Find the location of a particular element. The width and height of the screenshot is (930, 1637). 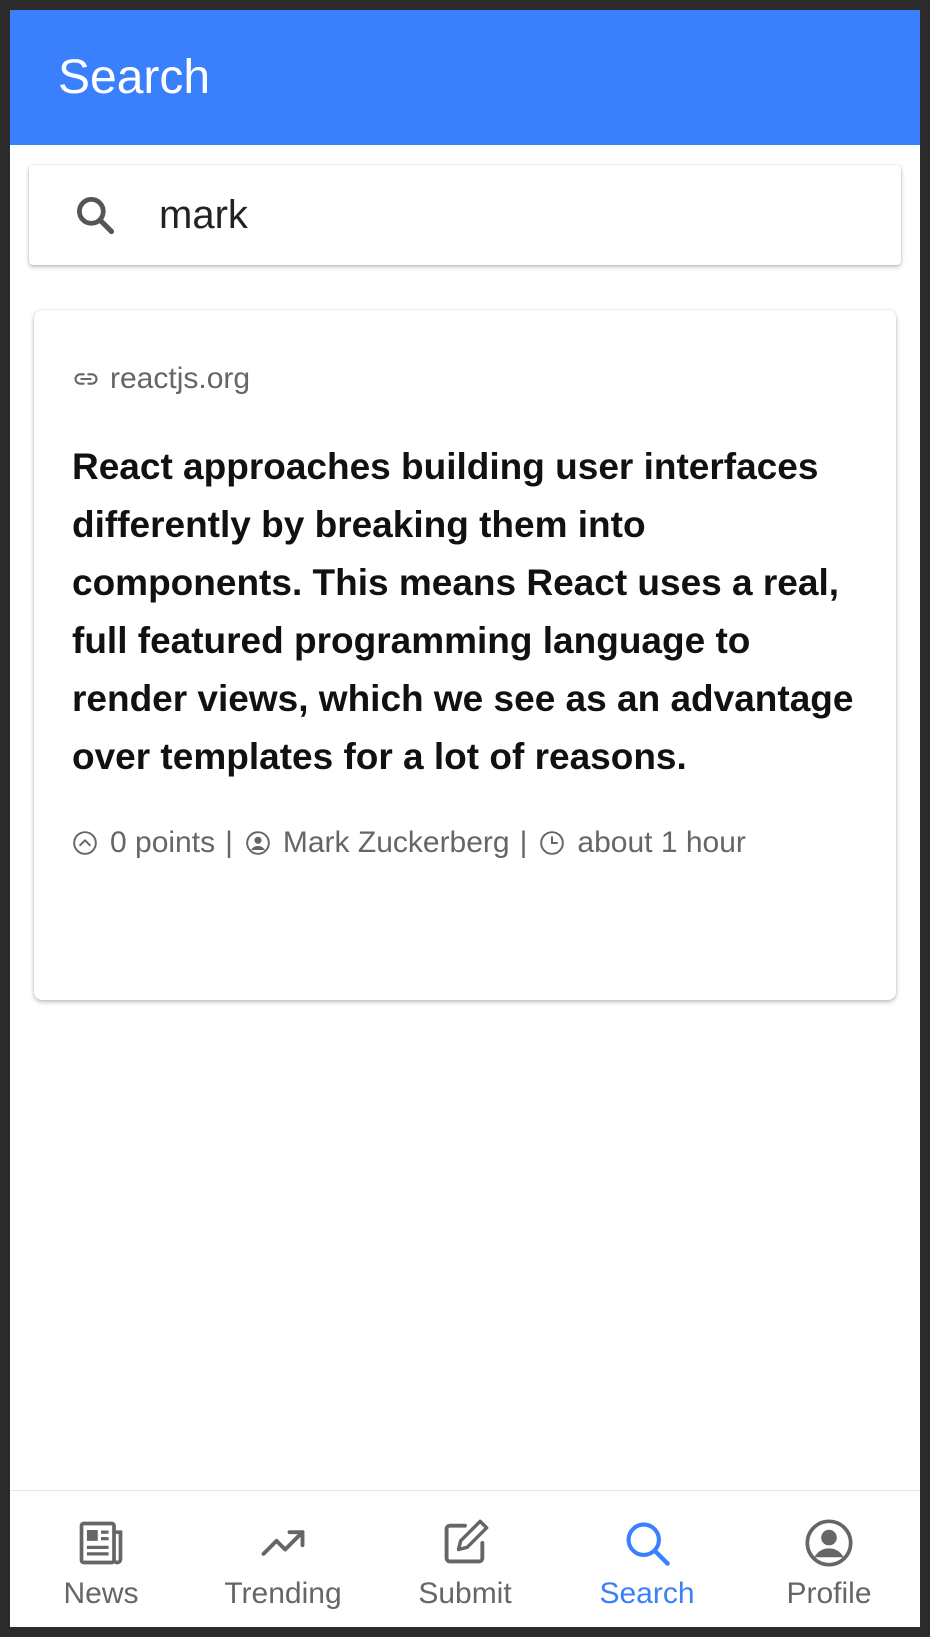

nav-label: Submit is located at coordinates (465, 1593).